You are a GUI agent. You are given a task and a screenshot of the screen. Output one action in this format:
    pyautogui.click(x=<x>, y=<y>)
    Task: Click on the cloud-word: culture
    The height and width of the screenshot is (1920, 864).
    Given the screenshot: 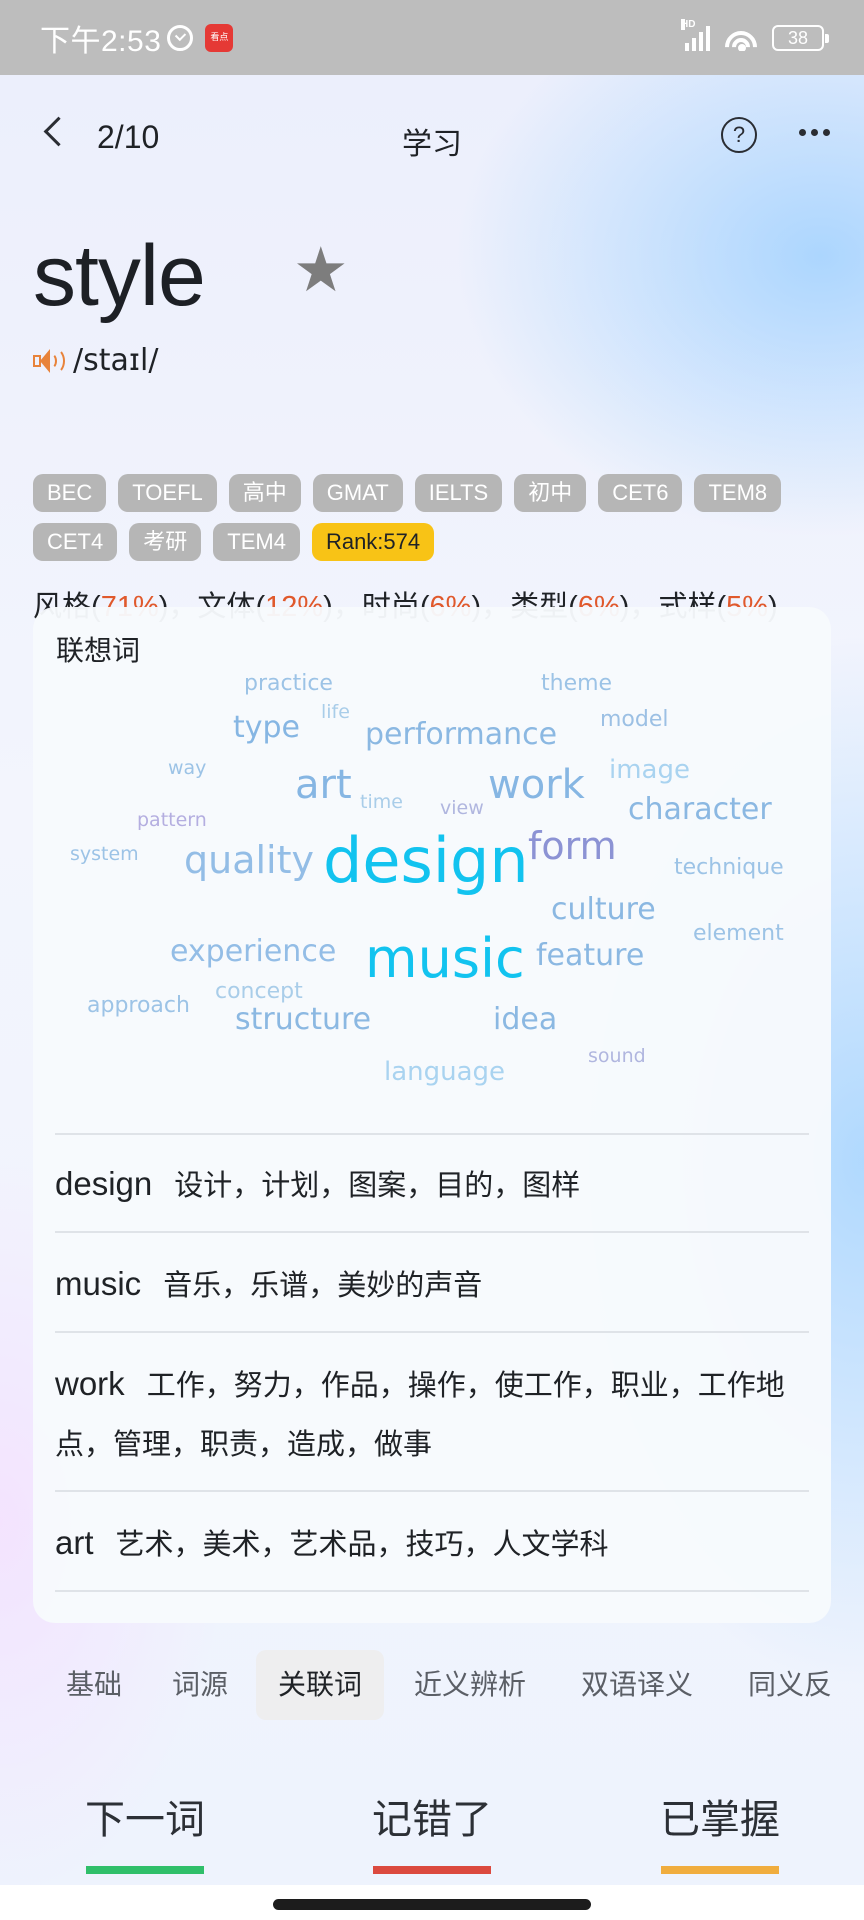 What is the action you would take?
    pyautogui.click(x=603, y=910)
    